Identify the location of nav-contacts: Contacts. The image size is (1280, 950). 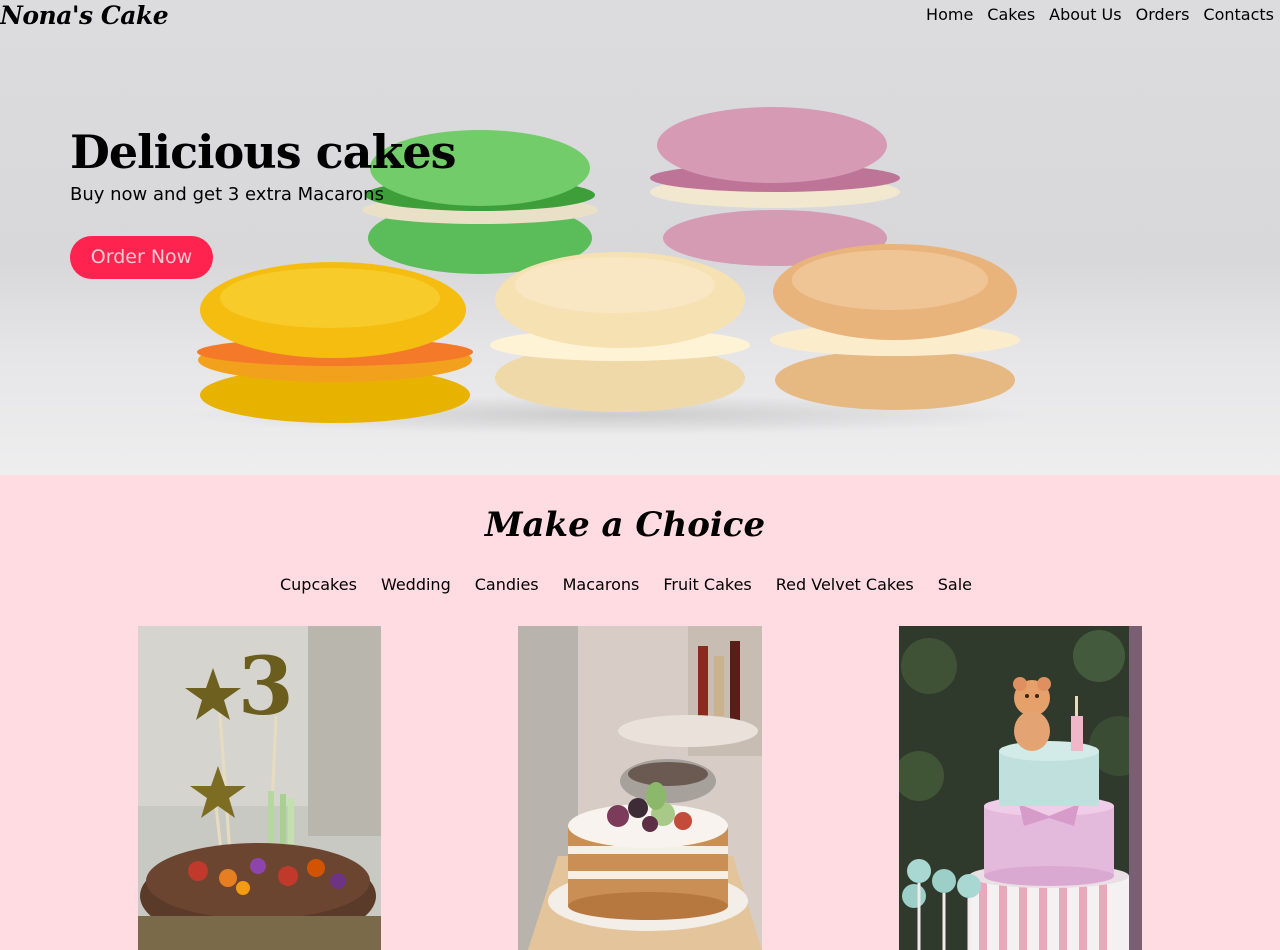
(1238, 14).